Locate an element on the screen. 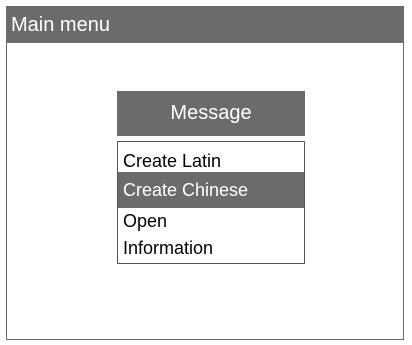 This screenshot has width=412, height=345. message-dialog-title: Message is located at coordinates (211, 113).